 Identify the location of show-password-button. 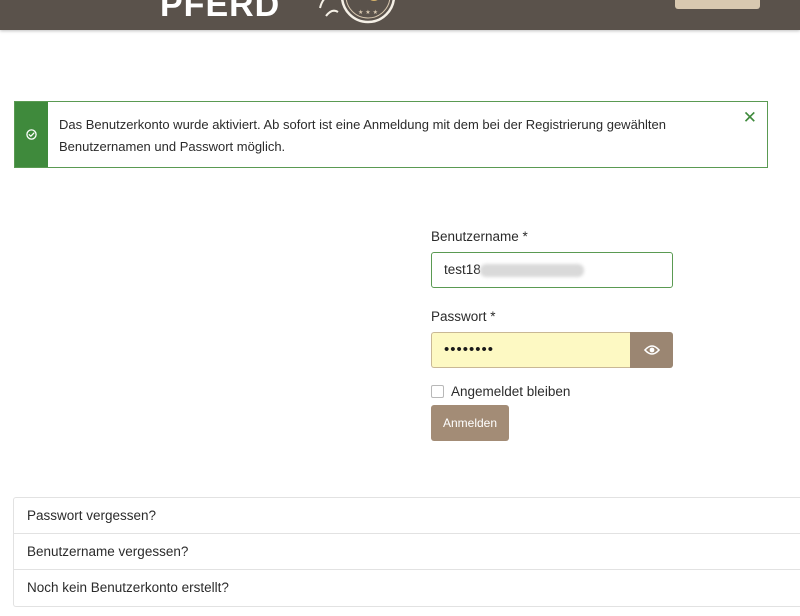
(651, 350).